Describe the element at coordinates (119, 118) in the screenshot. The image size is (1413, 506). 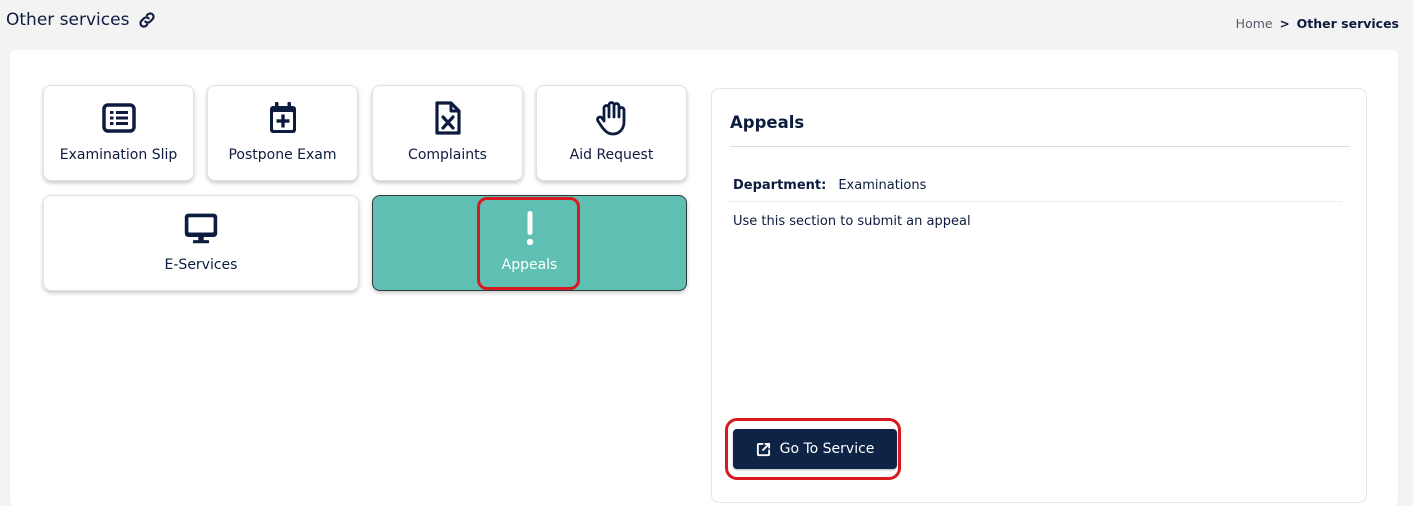
I see `list-icon` at that location.